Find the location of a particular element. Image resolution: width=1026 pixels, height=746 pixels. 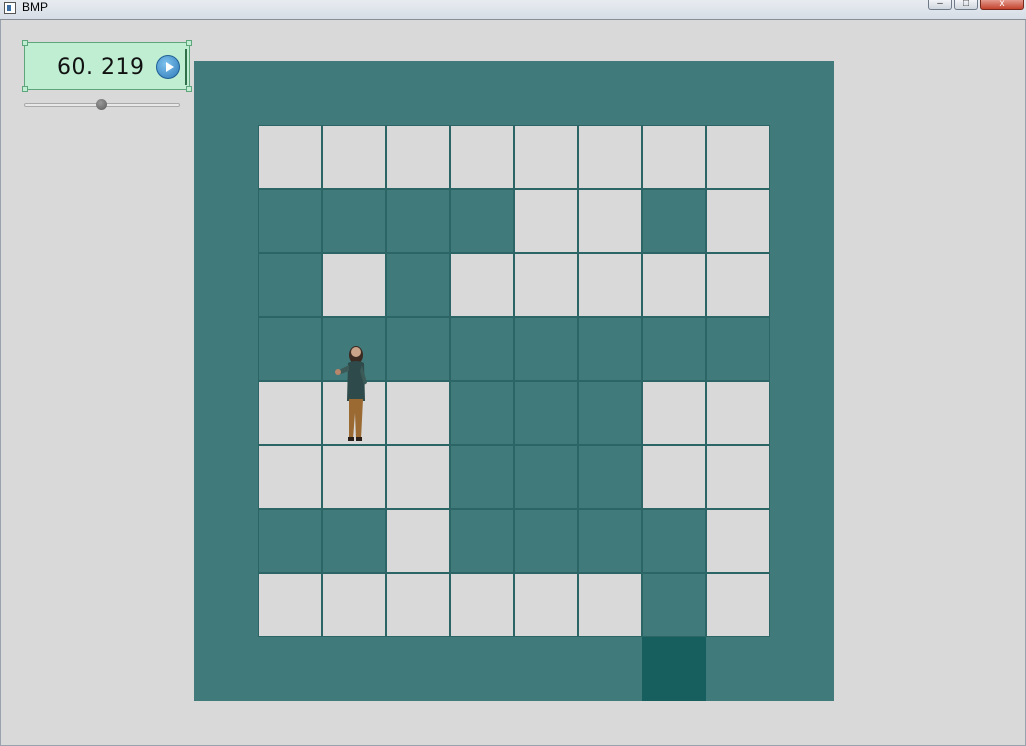

timer-panel: 60. 219 is located at coordinates (107, 66).